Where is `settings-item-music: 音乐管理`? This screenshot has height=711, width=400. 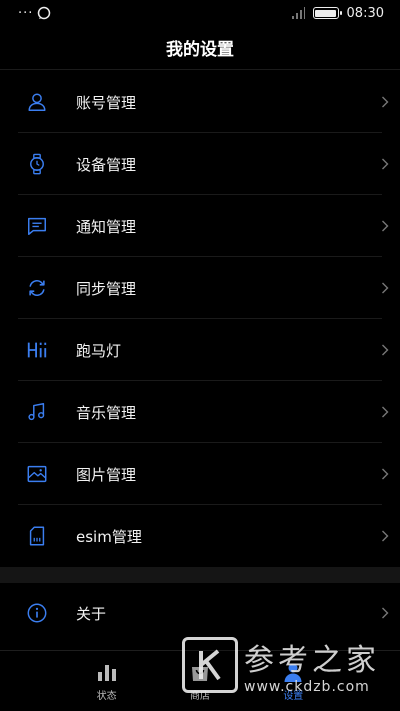 settings-item-music: 音乐管理 is located at coordinates (200, 412).